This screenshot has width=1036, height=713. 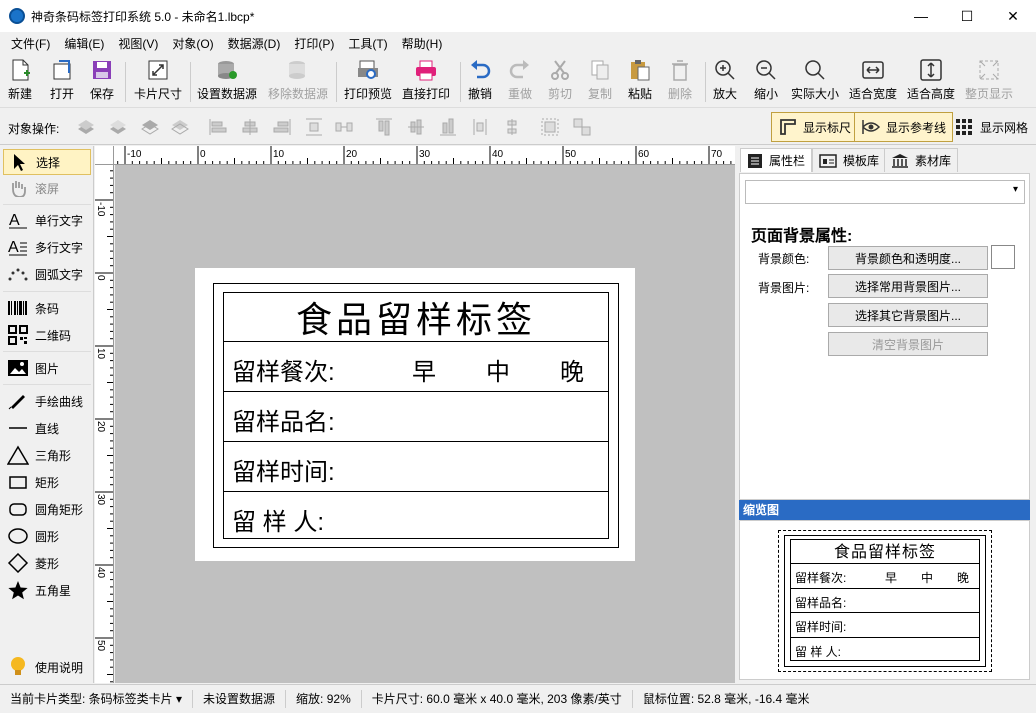 I want to click on align-bottom-icon, so click(x=448, y=127).